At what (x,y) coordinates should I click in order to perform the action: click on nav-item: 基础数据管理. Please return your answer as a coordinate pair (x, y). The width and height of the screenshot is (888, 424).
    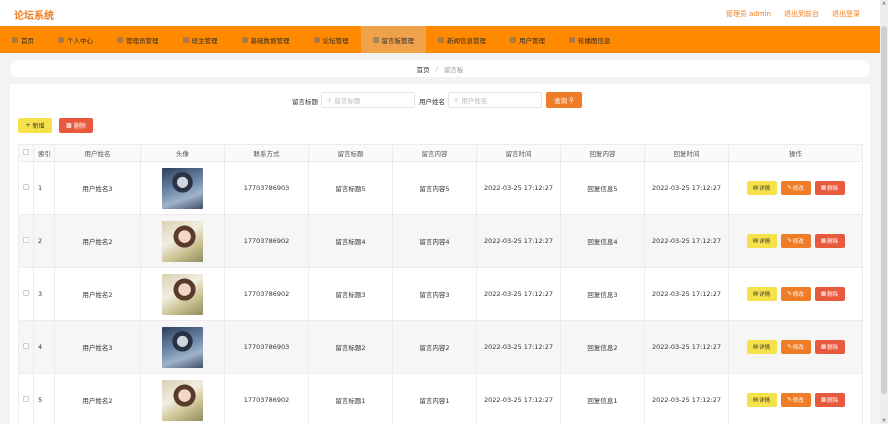
    Looking at the image, I should click on (266, 39).